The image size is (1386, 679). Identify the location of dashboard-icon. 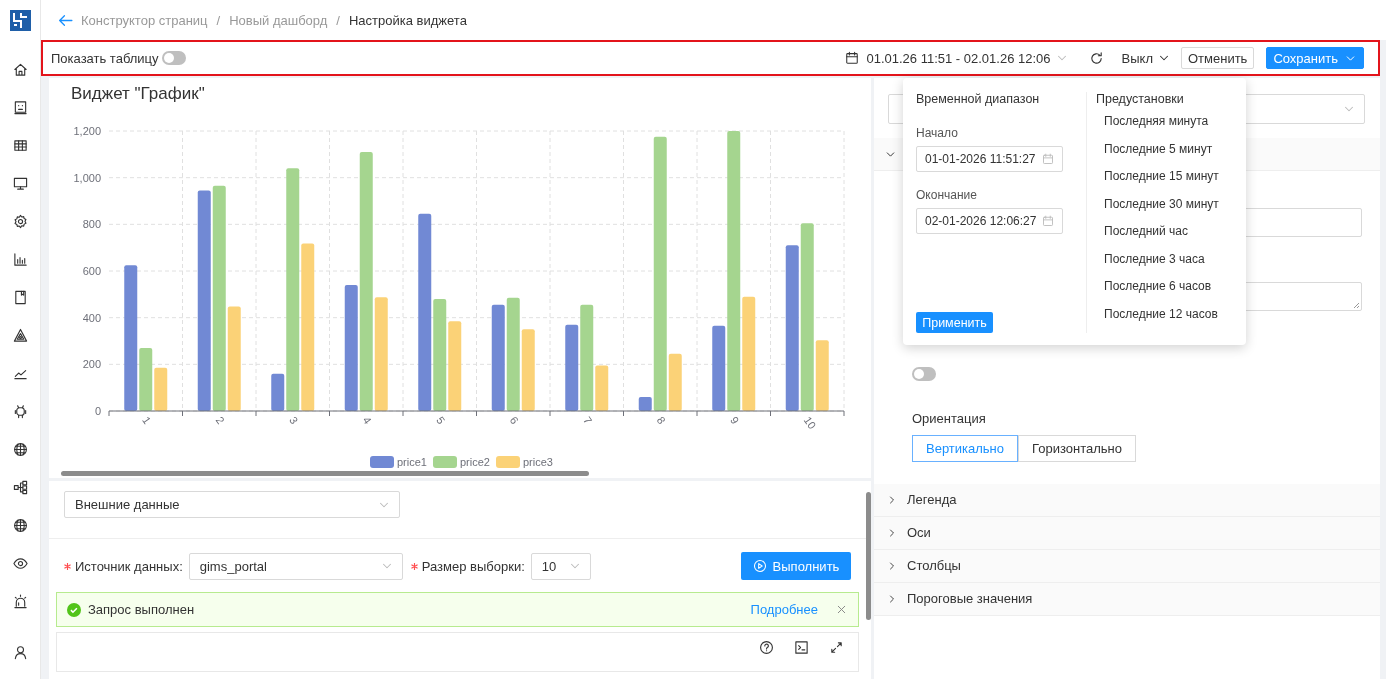
(20, 107).